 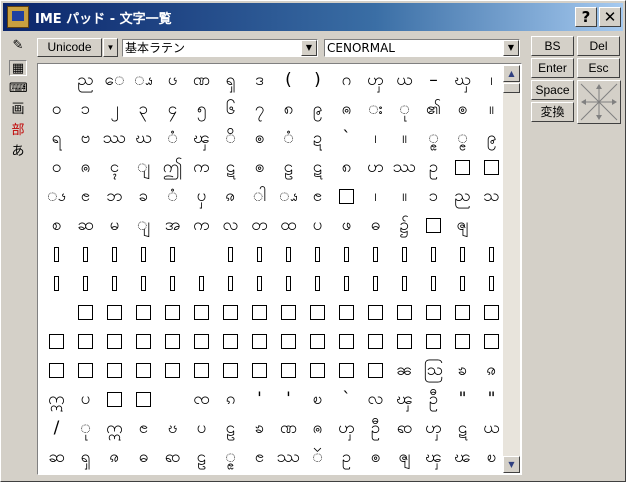 What do you see at coordinates (114, 196) in the screenshot?
I see `char-cell: ဘ` at bounding box center [114, 196].